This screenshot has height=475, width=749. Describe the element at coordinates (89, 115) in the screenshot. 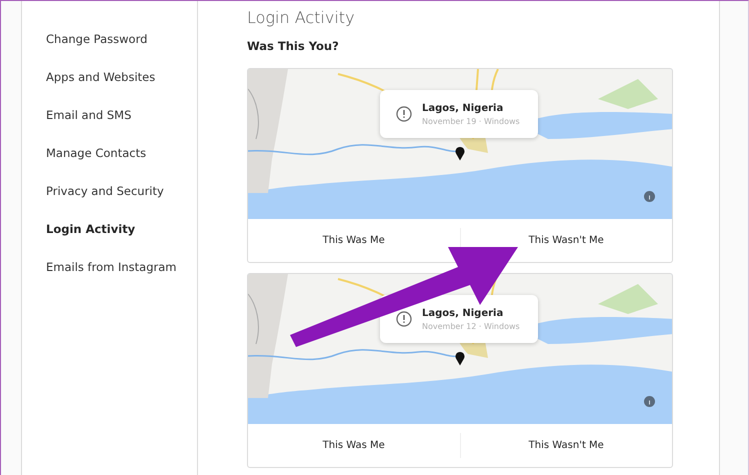

I see `sidebar-link: Email and SMS` at that location.